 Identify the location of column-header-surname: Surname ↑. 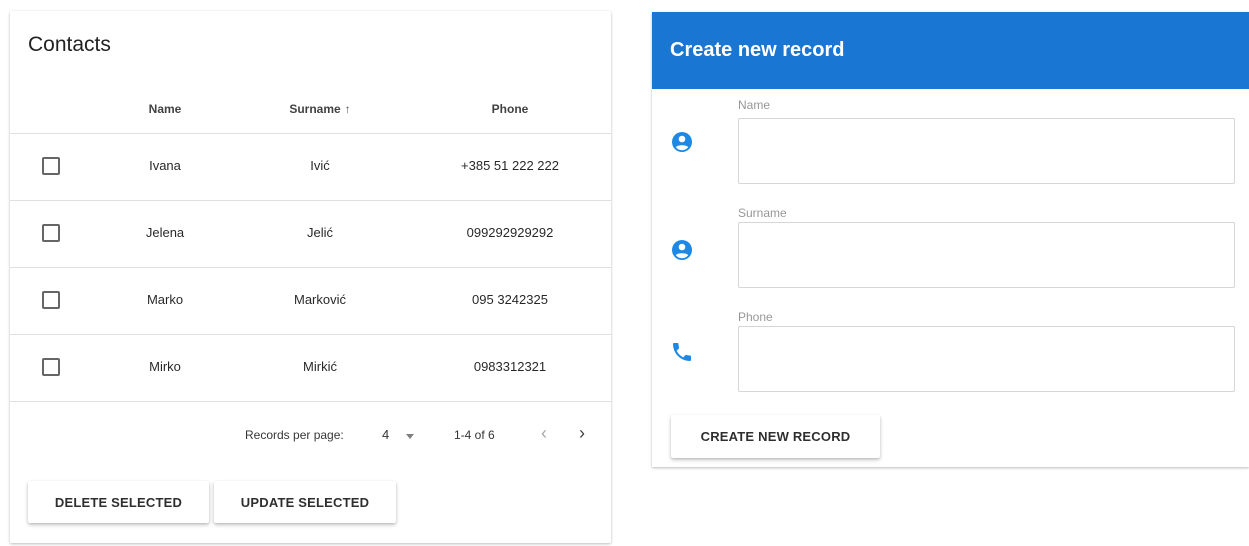
(320, 109).